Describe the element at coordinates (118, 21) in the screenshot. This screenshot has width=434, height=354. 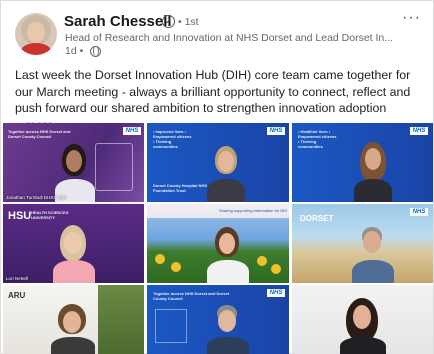
I see `author-name: Sarah Chessell` at that location.